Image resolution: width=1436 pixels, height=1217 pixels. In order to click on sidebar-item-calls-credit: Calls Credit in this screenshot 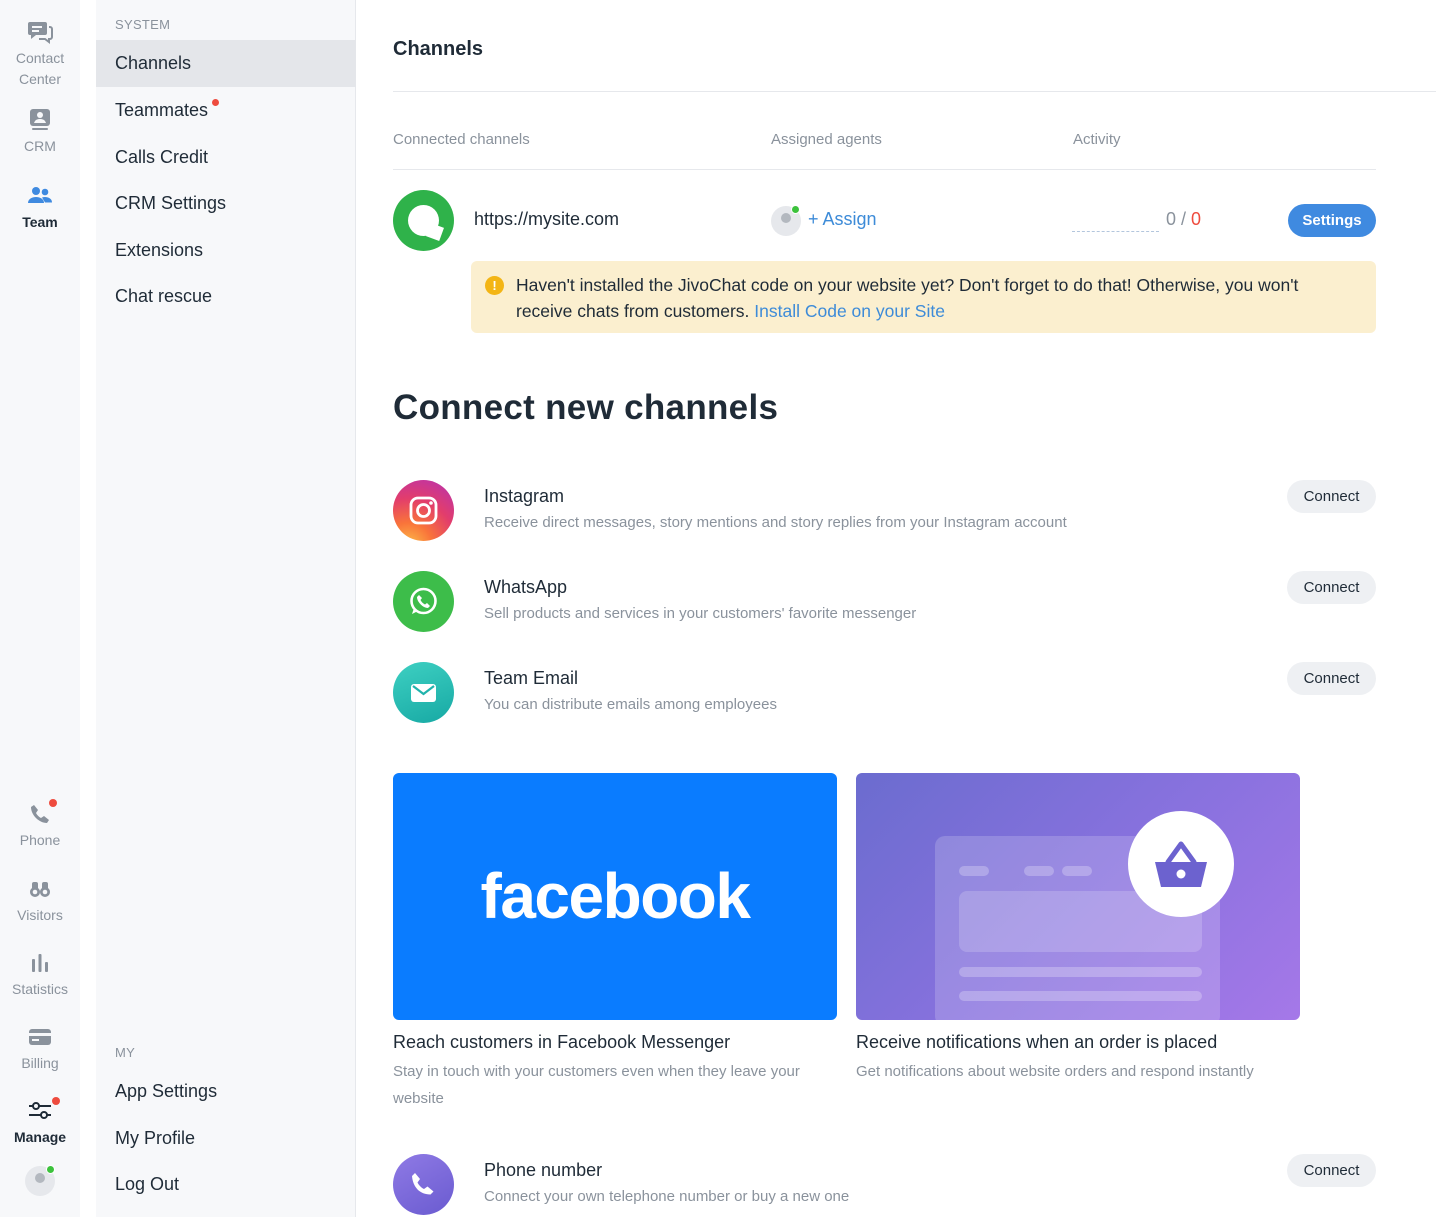, I will do `click(226, 157)`.